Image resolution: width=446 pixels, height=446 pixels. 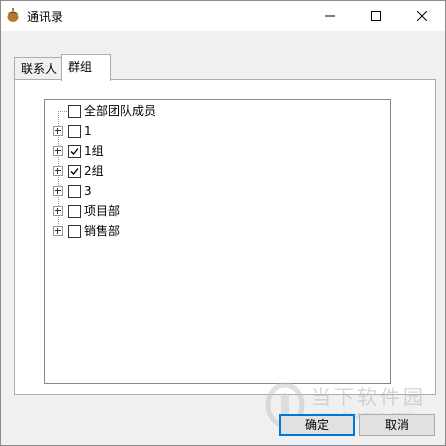 I want to click on minimize-icon, so click(x=330, y=16).